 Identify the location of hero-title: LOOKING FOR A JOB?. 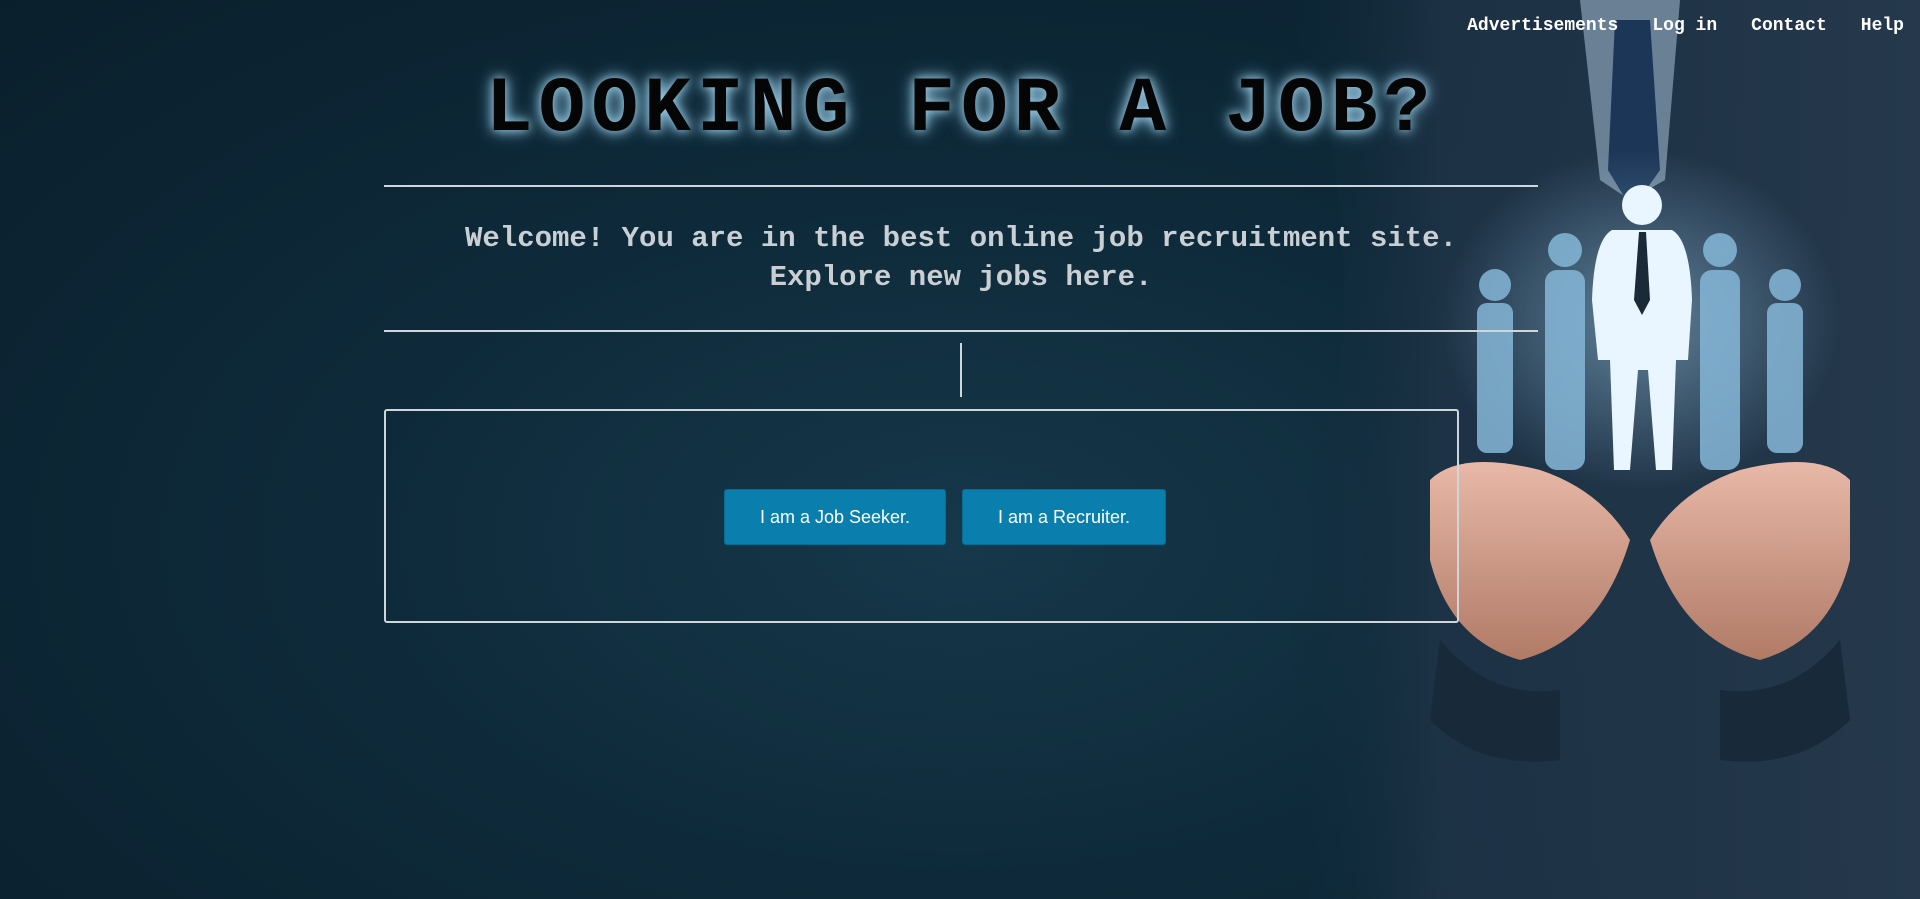
(961, 110).